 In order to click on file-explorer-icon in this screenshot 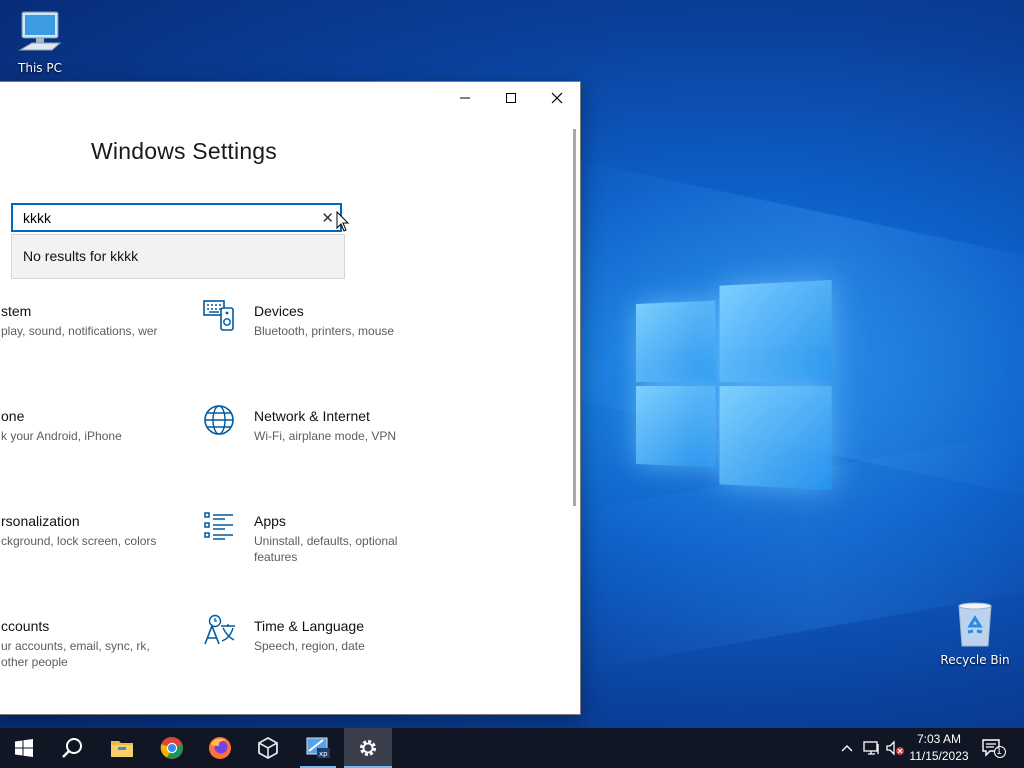, I will do `click(122, 749)`.